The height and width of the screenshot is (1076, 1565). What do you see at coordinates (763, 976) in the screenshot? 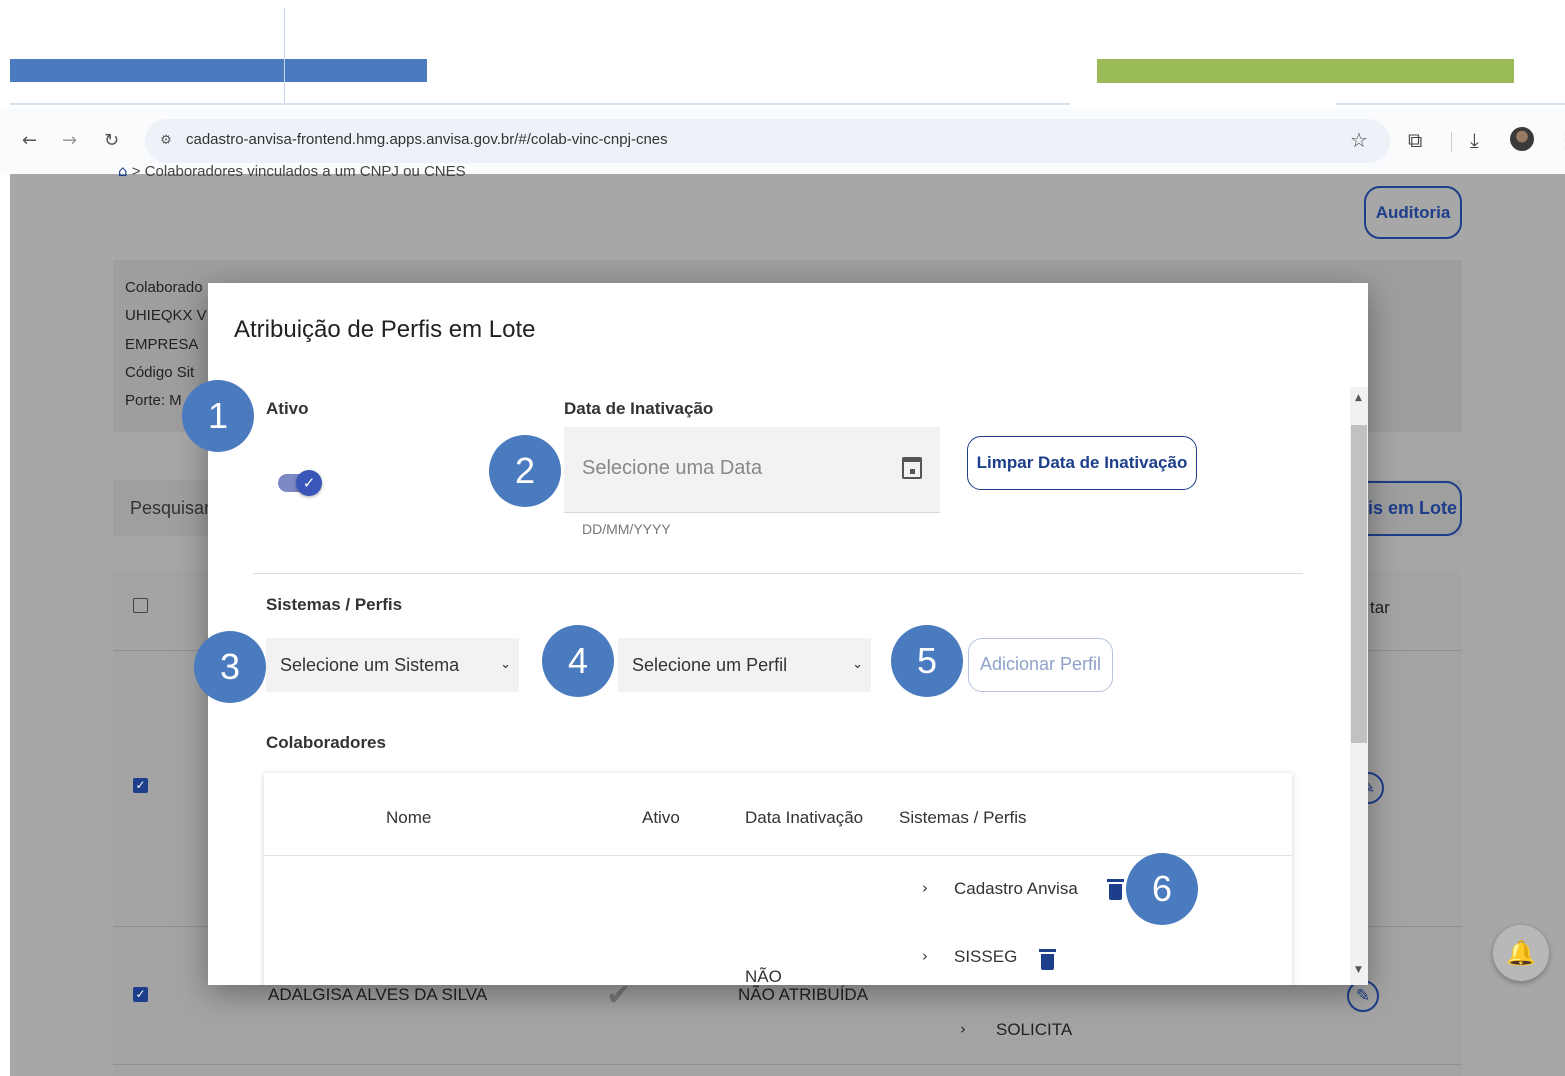
I see `row-date-partial: NÃO` at bounding box center [763, 976].